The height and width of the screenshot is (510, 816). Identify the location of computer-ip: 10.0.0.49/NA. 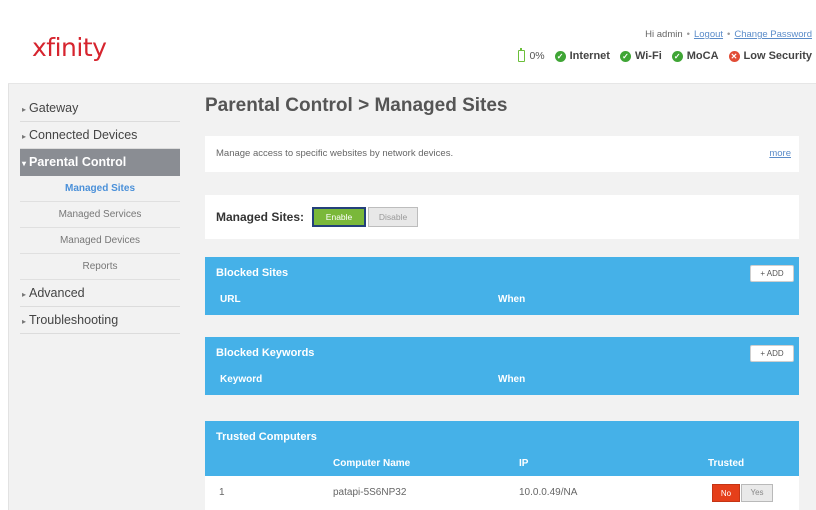
(548, 492).